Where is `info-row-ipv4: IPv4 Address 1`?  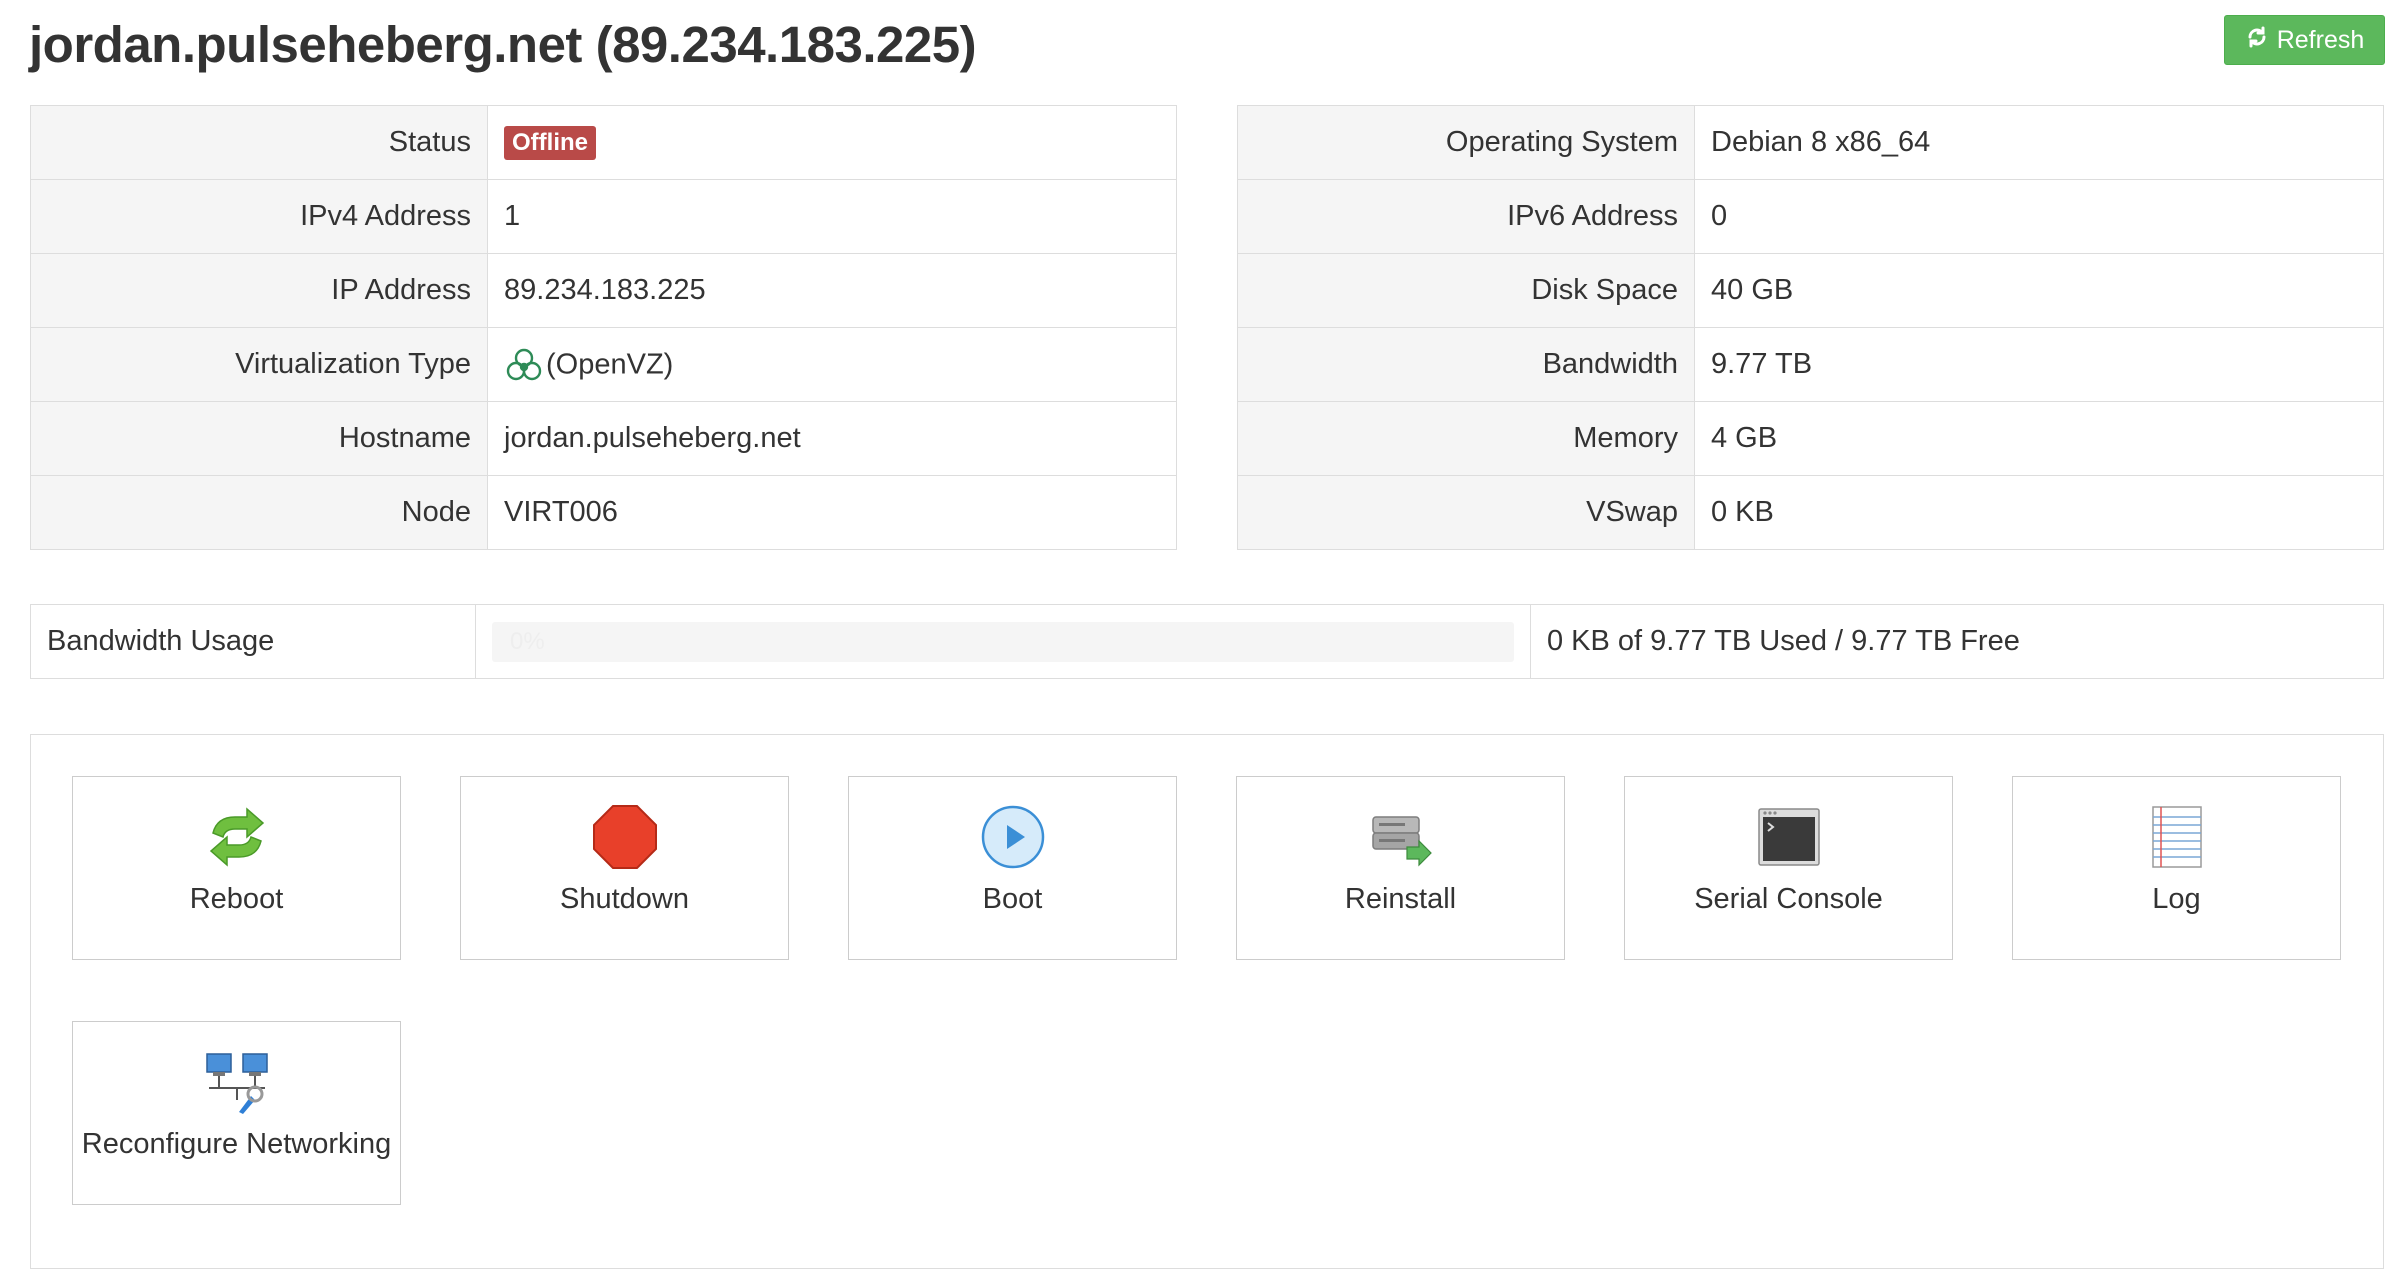
info-row-ipv4: IPv4 Address 1 is located at coordinates (603, 216).